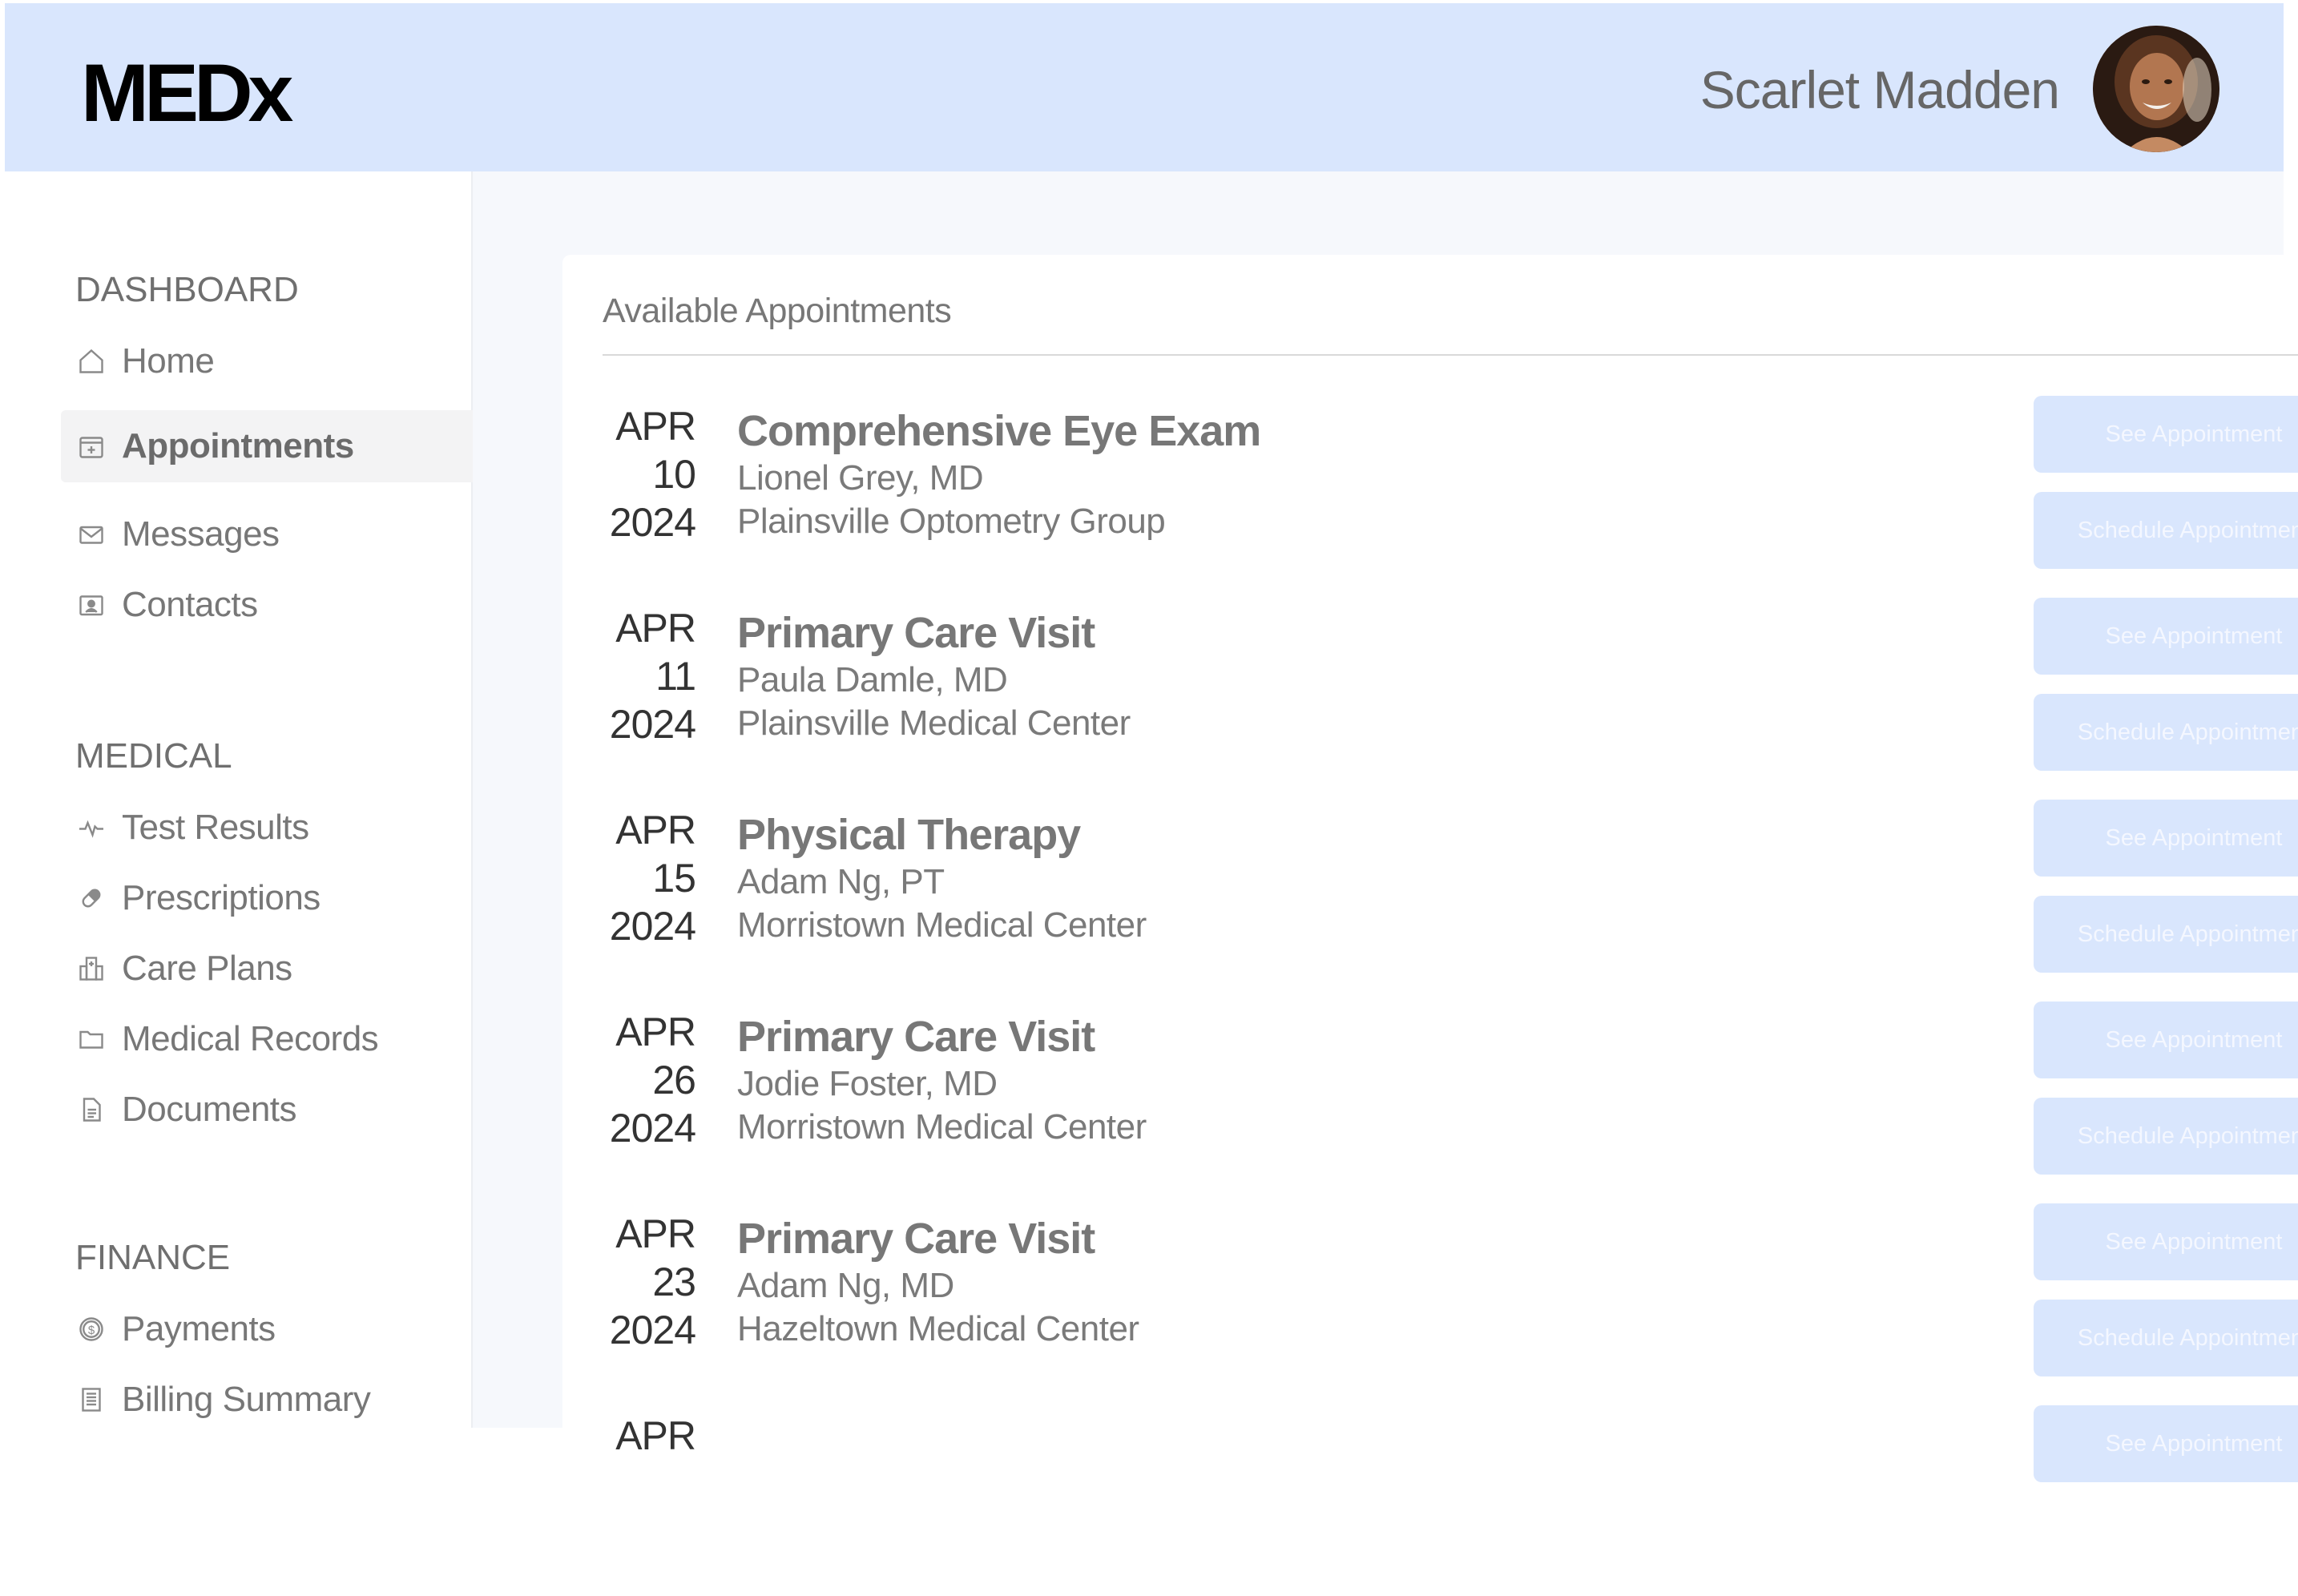 The height and width of the screenshot is (1596, 2298). Describe the element at coordinates (215, 828) in the screenshot. I see `sidebar-item-label: Test Results` at that location.